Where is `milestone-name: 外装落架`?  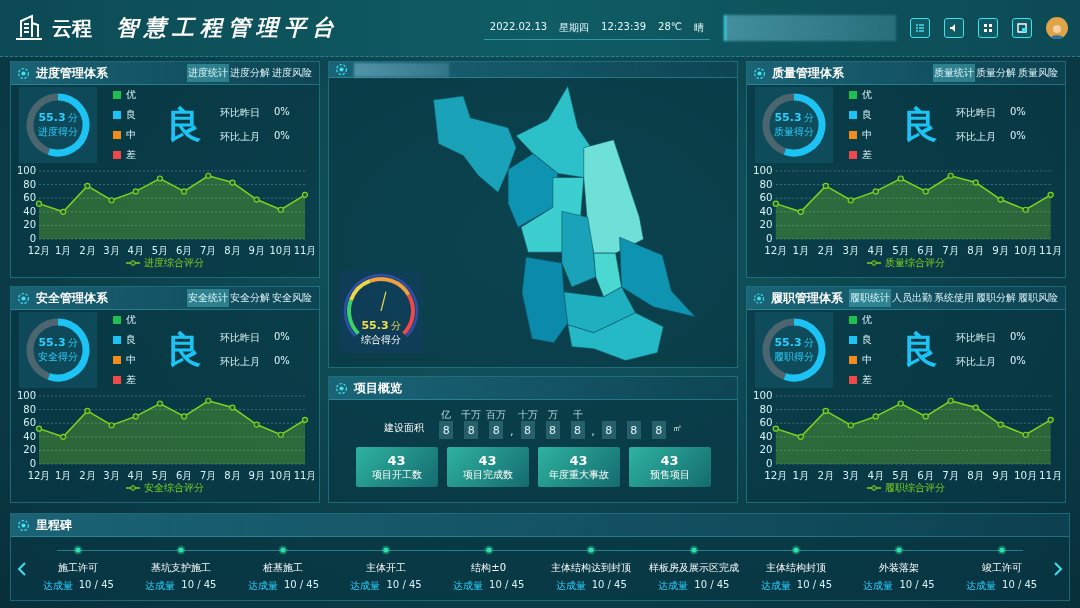
milestone-name: 外装落架 is located at coordinates (899, 567).